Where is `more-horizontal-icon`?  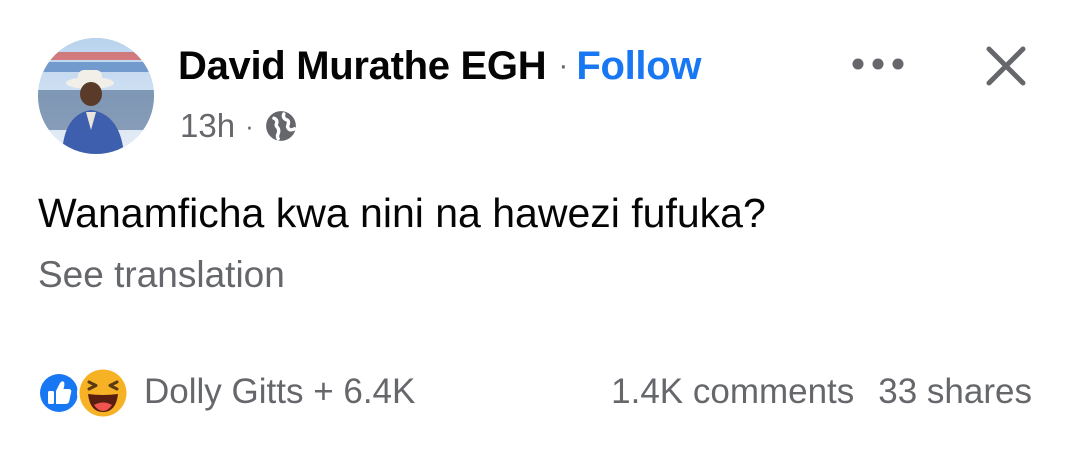
more-horizontal-icon is located at coordinates (878, 64).